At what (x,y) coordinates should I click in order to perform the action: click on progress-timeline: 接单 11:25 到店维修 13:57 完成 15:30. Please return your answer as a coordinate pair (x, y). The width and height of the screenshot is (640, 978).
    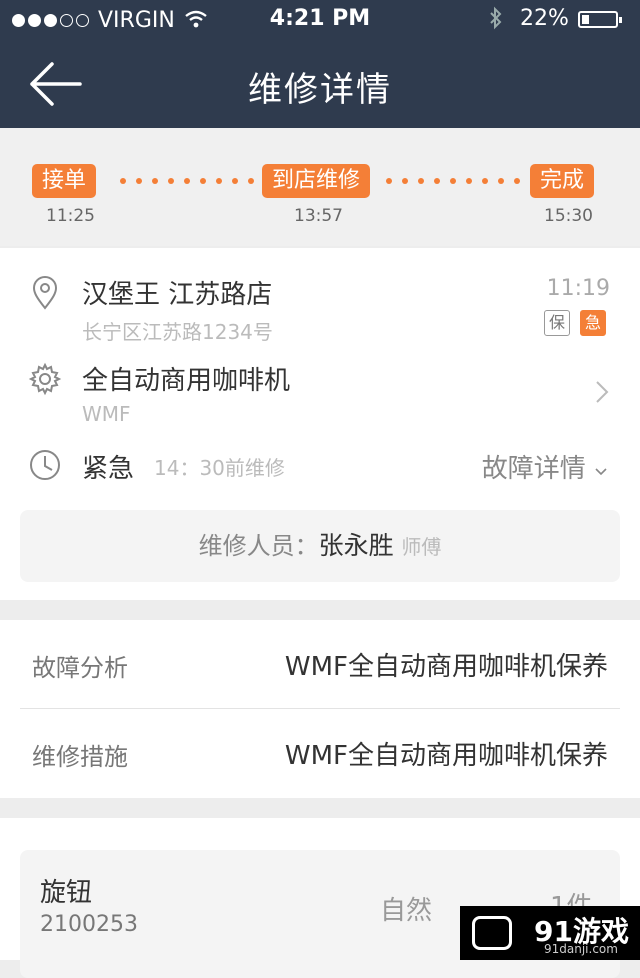
    Looking at the image, I should click on (320, 187).